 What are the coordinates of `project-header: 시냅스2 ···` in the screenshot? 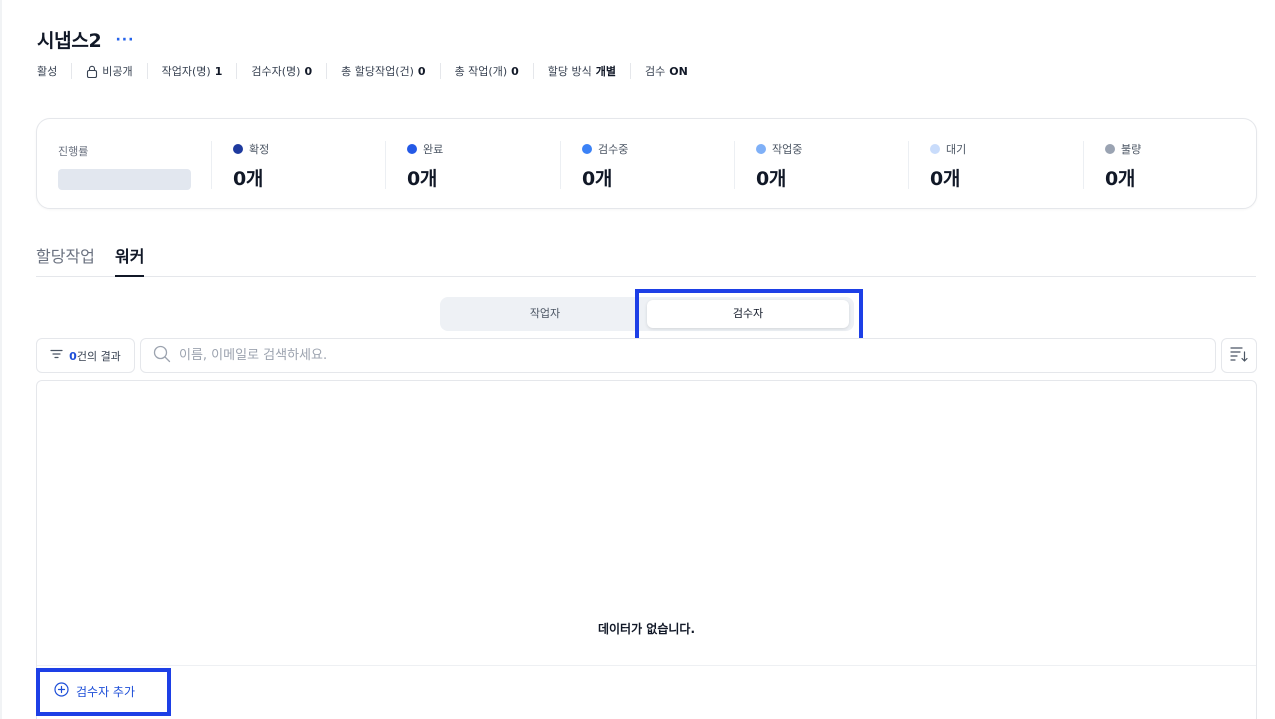 It's located at (85, 39).